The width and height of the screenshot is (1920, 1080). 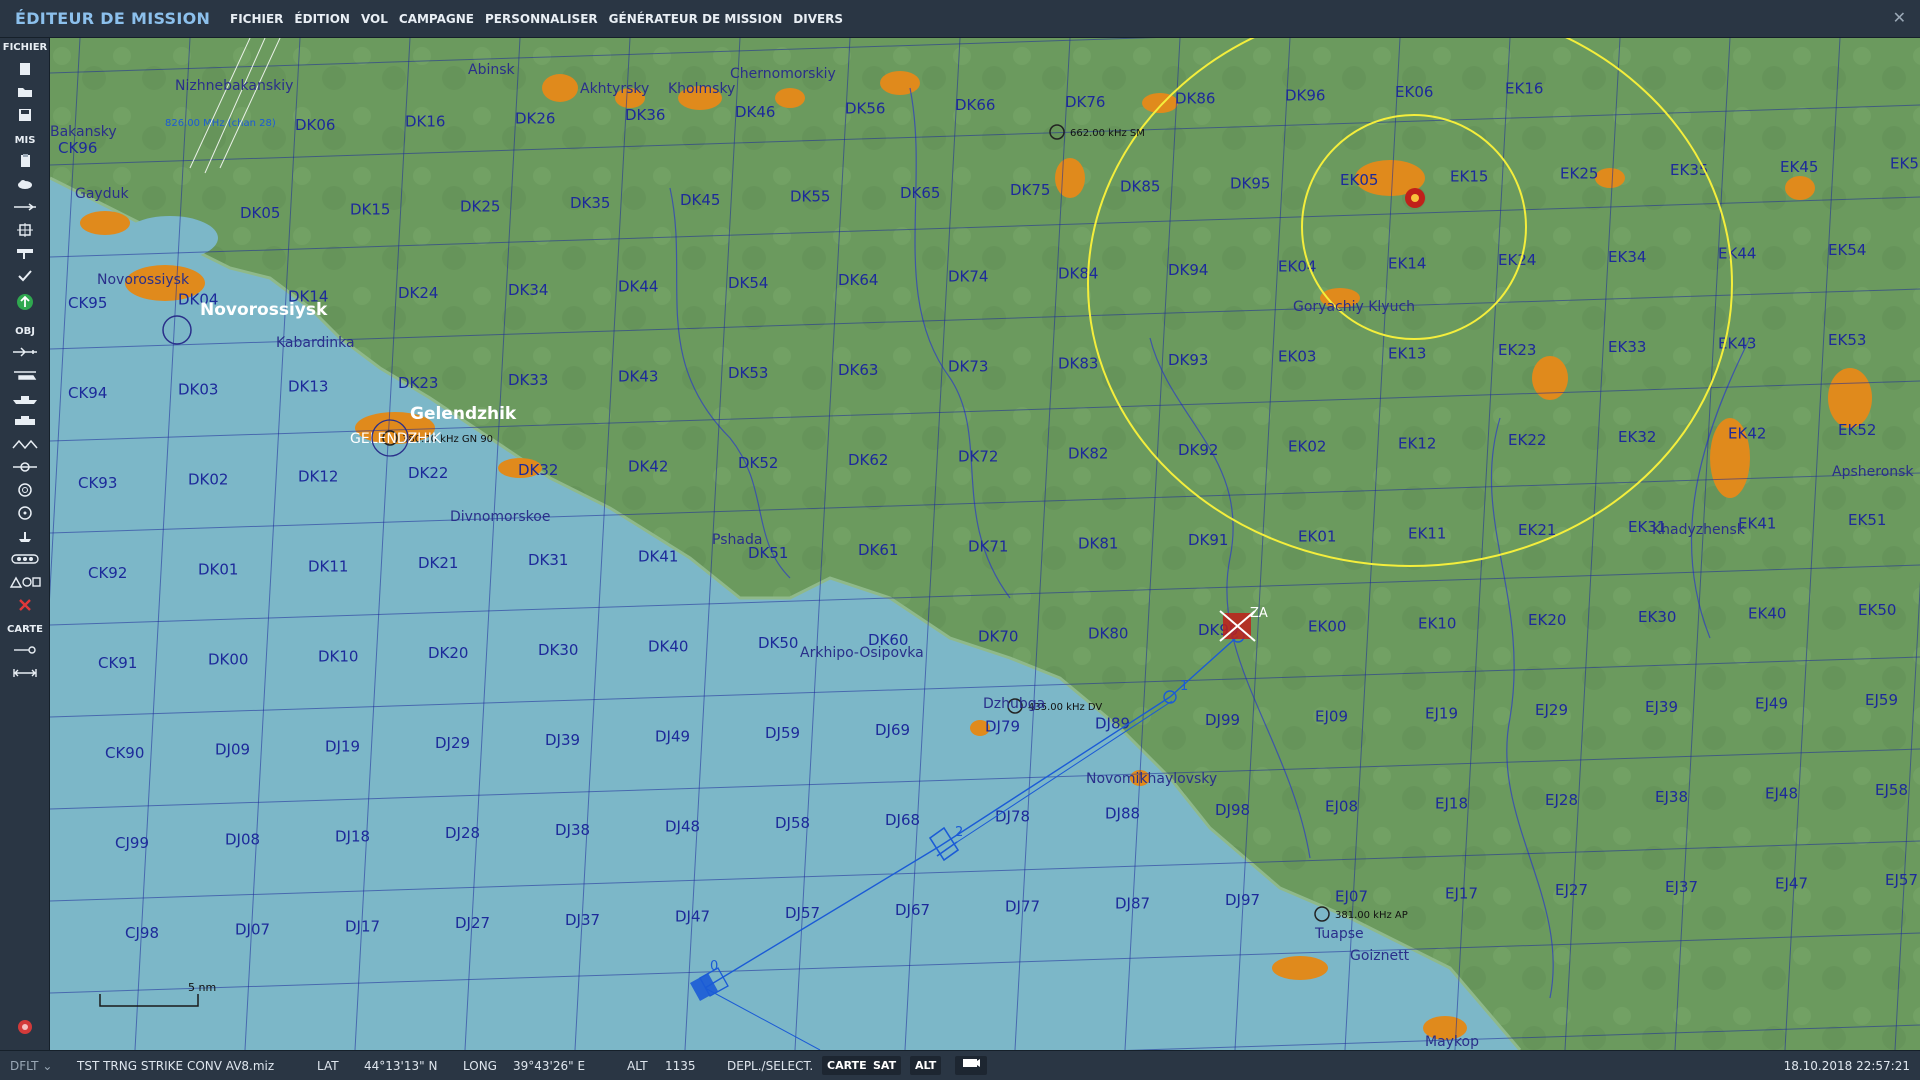 I want to click on menu-campagne: CAMPAGNE, so click(x=436, y=19).